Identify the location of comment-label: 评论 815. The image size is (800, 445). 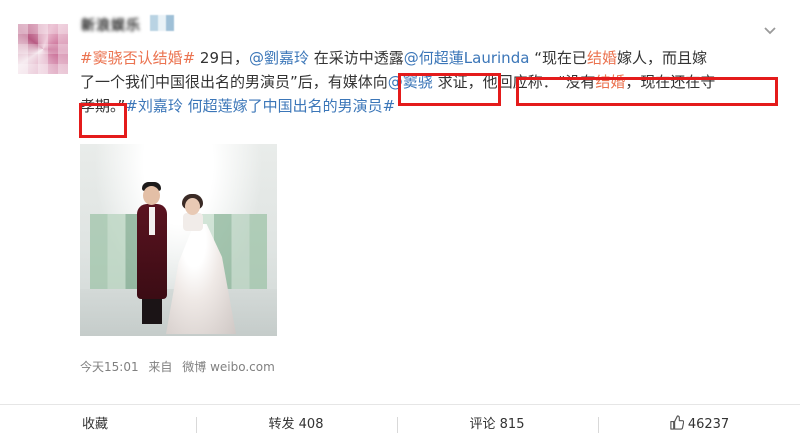
(497, 424).